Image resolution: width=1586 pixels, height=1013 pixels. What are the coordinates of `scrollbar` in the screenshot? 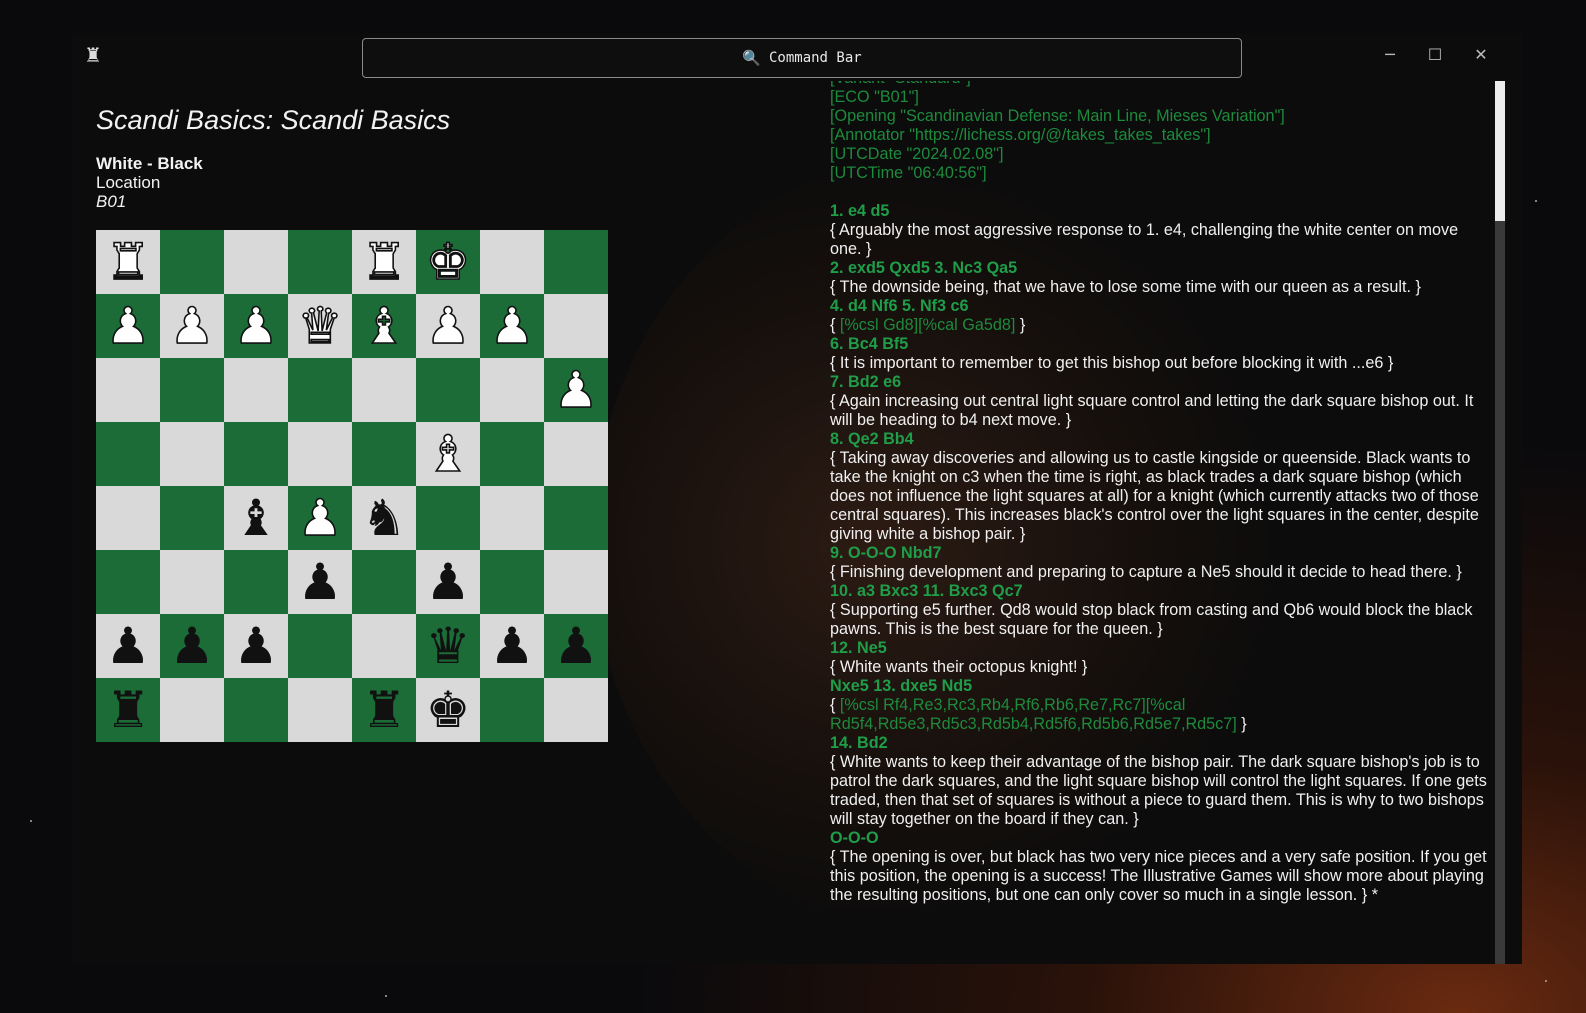 It's located at (1500, 522).